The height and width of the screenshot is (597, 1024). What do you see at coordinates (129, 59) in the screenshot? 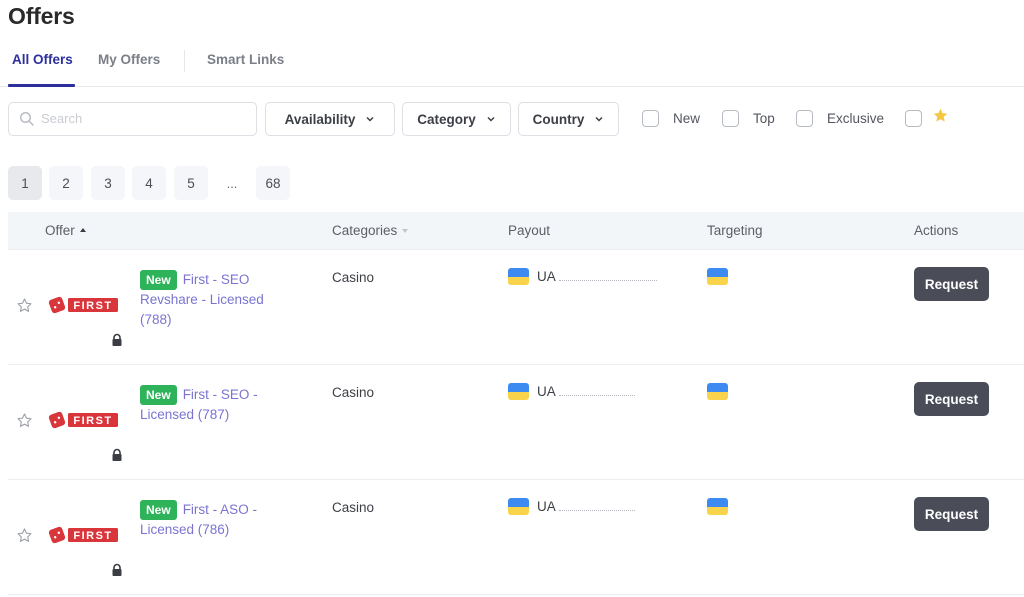
I see `tab-my-offers: My Offers` at bounding box center [129, 59].